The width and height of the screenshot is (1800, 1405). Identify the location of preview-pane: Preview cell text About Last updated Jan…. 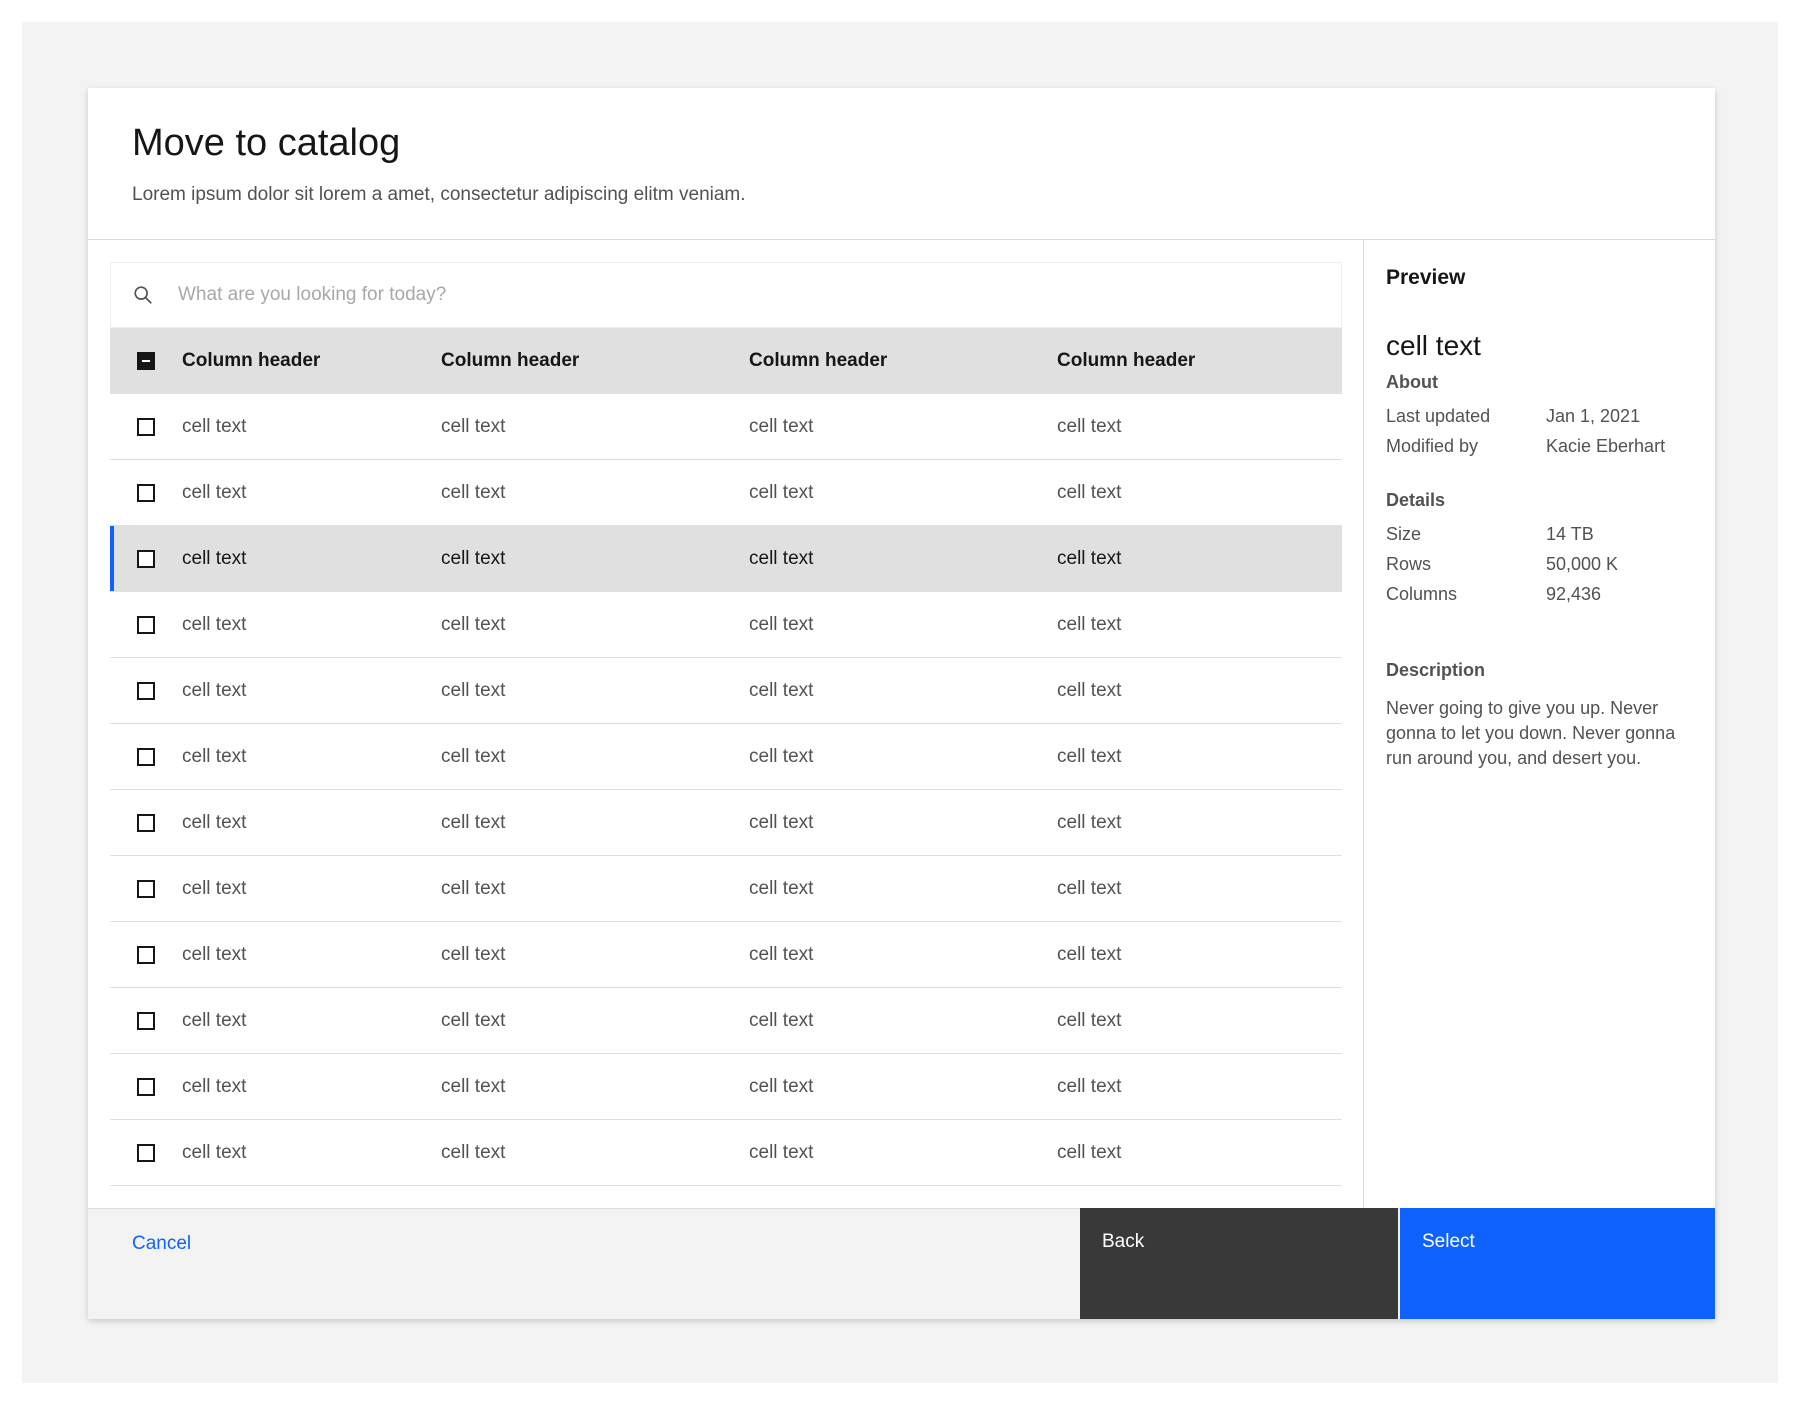
(1539, 724).